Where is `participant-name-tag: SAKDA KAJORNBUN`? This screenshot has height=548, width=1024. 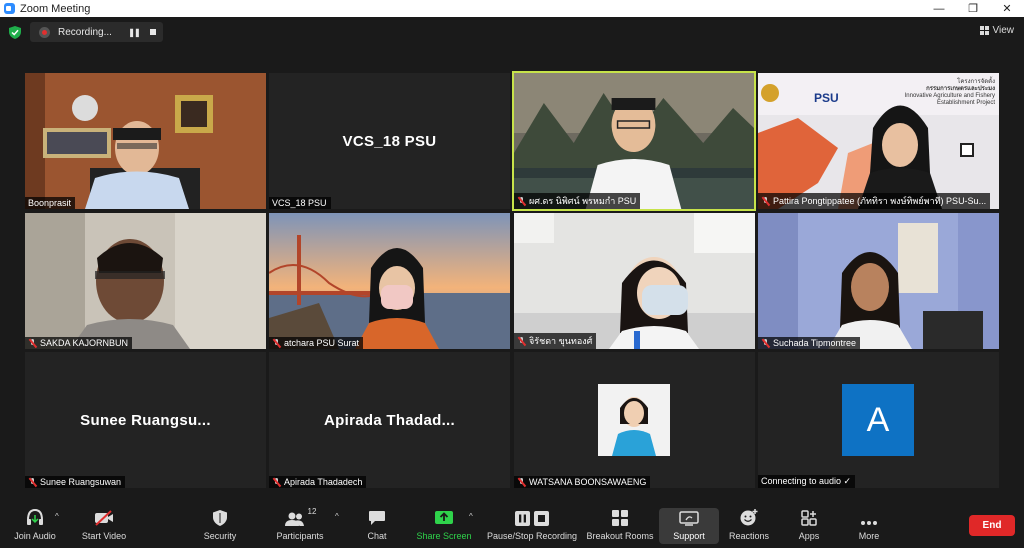
participant-name-tag: SAKDA KAJORNBUN is located at coordinates (79, 343).